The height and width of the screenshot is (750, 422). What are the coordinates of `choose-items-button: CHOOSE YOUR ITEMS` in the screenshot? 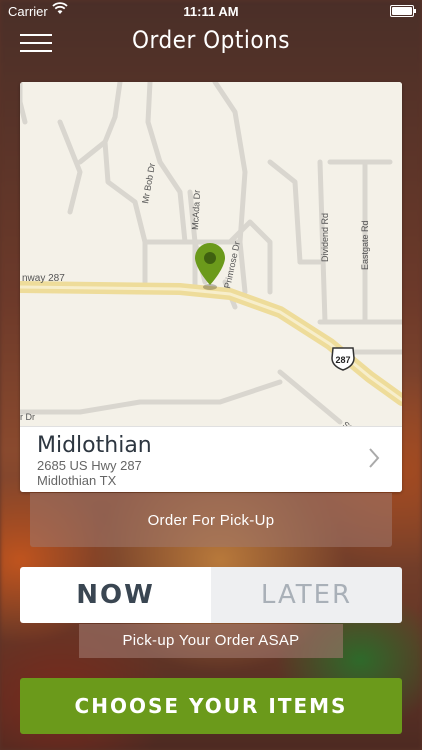 It's located at (211, 706).